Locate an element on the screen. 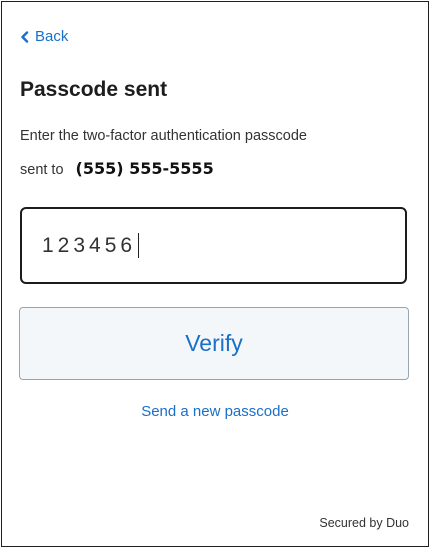  verify-button: Verify is located at coordinates (214, 343).